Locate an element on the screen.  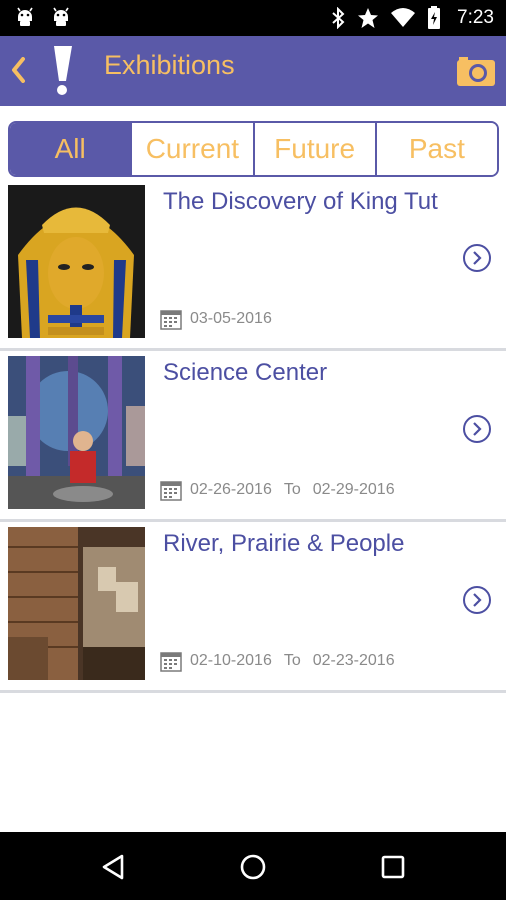
tab-future: Future is located at coordinates (315, 149).